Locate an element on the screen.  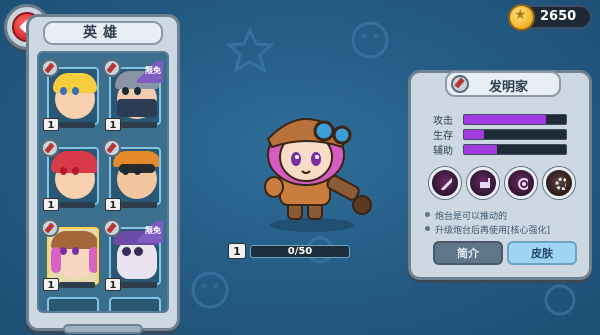
xp-progress-bar: 0/50 is located at coordinates (300, 251).